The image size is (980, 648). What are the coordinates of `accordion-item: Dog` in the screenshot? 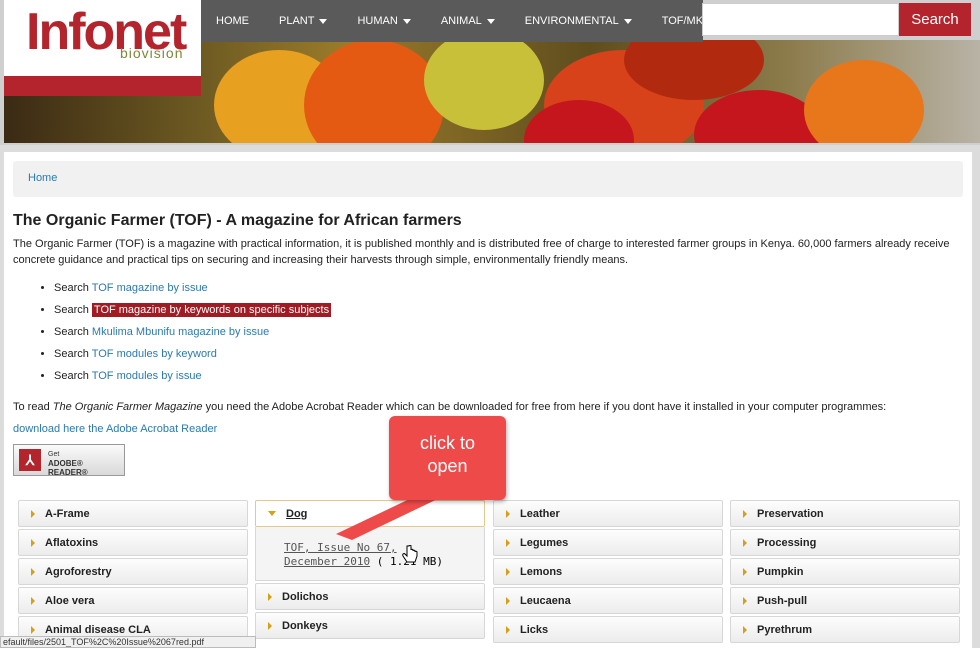 It's located at (370, 513).